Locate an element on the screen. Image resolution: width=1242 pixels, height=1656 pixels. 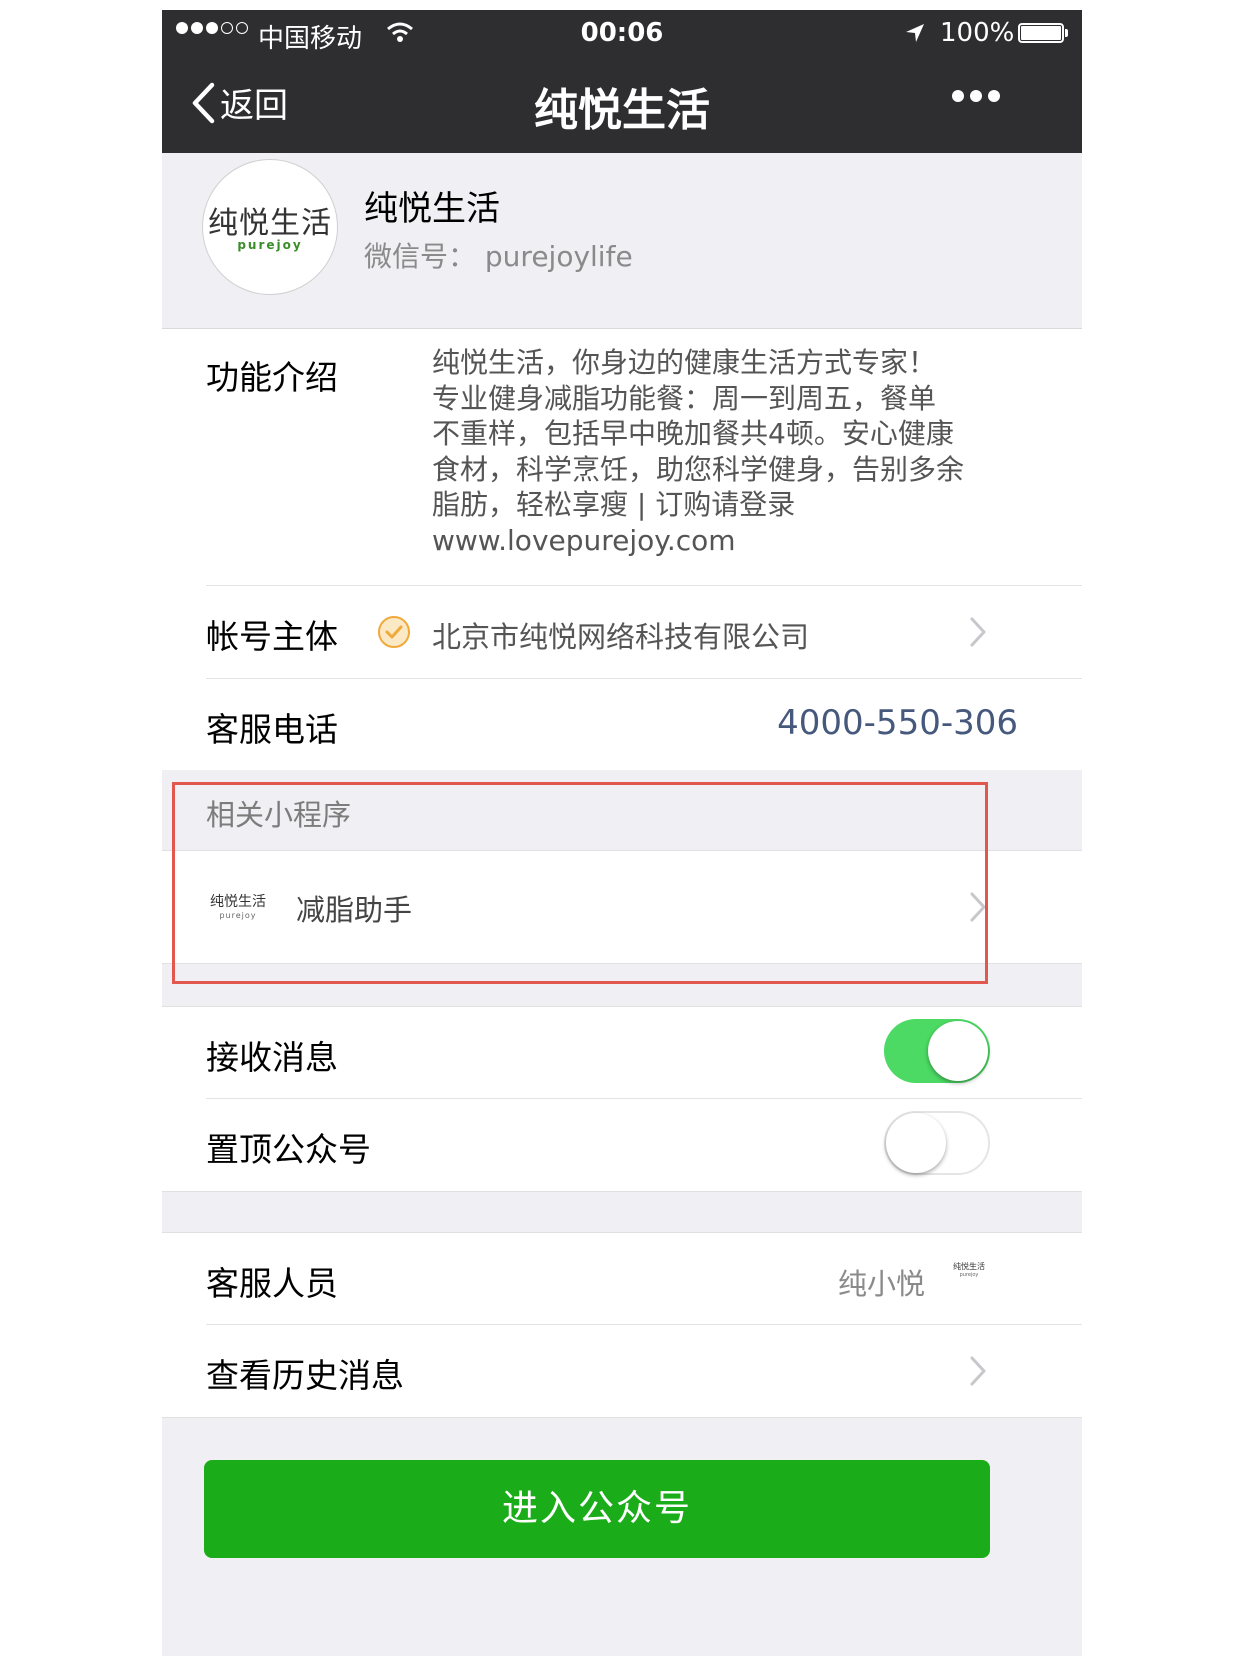
history-messages-row: 查看历史消息 is located at coordinates (622, 1371).